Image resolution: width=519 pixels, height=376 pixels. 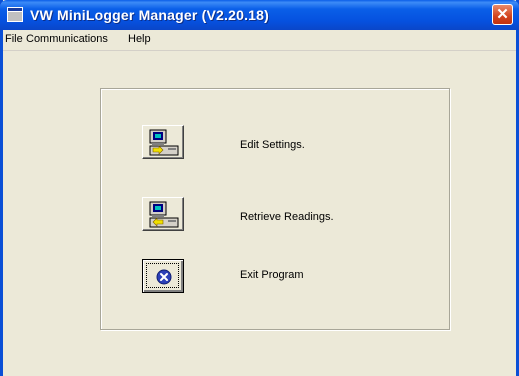 I want to click on computer-edit-icon, so click(x=164, y=142).